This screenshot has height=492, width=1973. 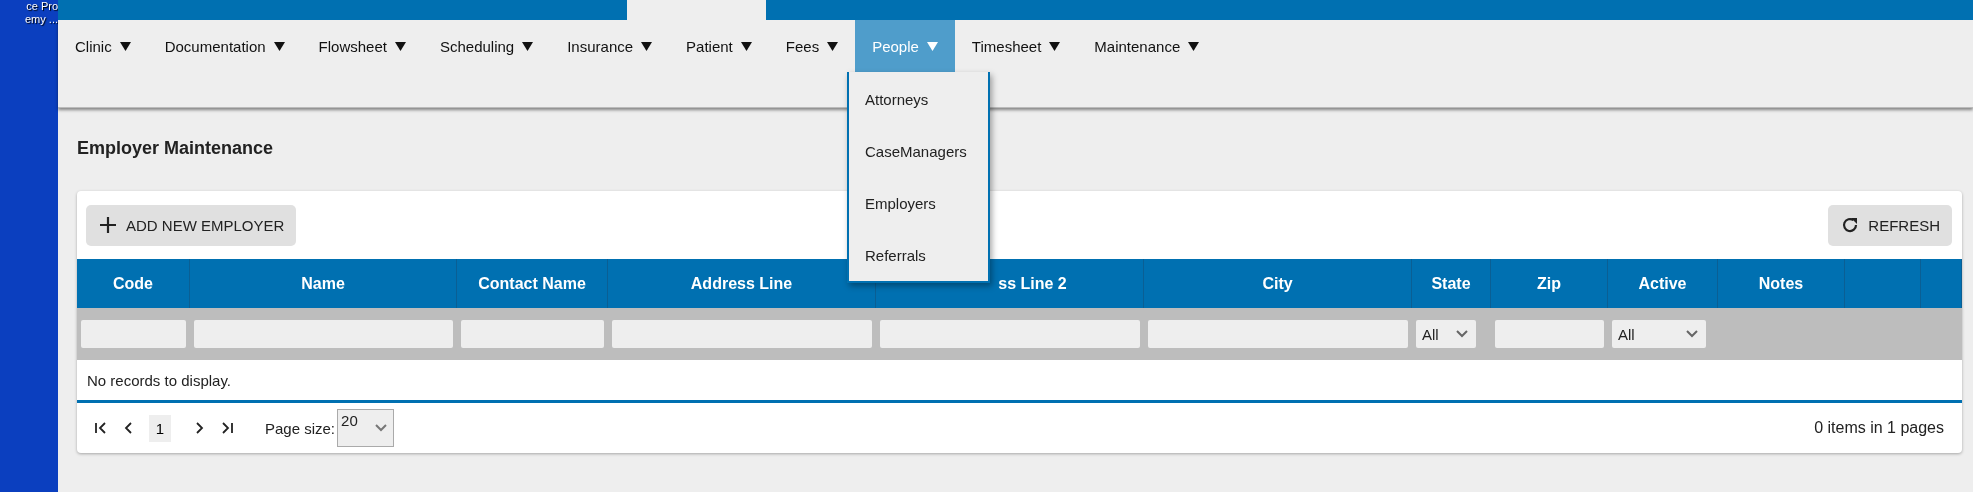 I want to click on page-size-label: Page size:, so click(x=300, y=428).